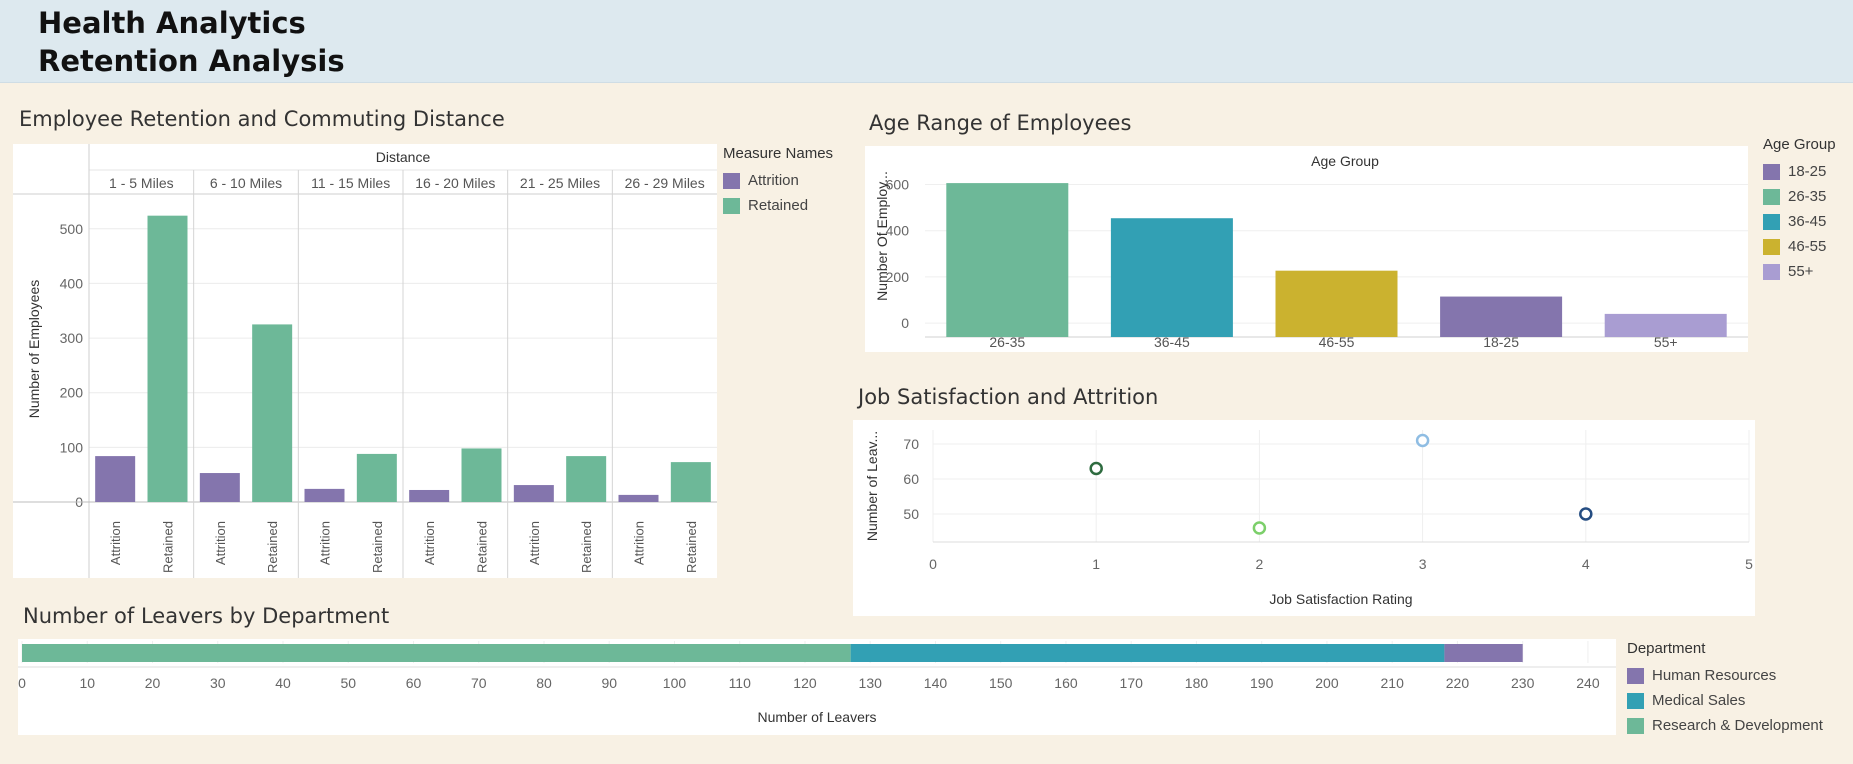  Describe the element at coordinates (272, 413) in the screenshot. I see `bar-retained-6-10-miles` at that location.